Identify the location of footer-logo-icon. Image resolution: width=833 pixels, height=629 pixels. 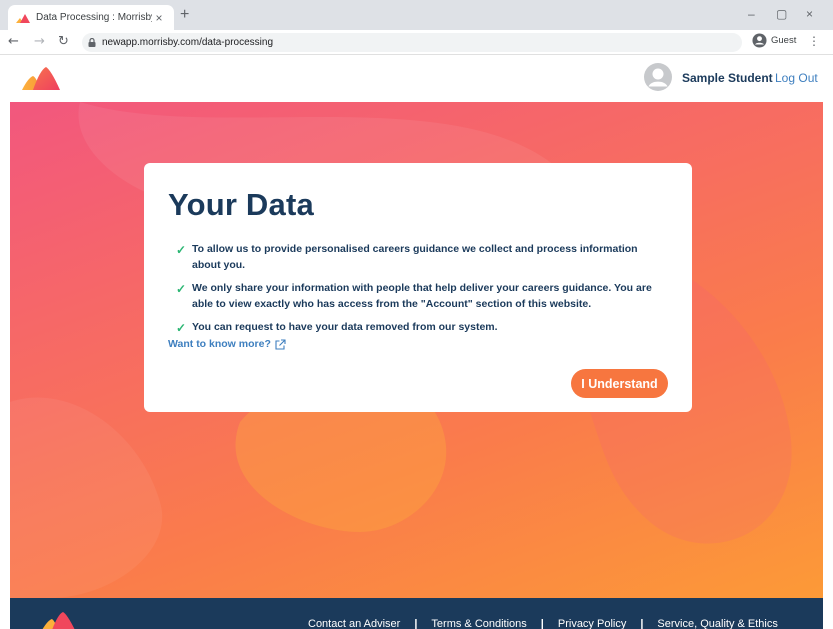
(58, 620).